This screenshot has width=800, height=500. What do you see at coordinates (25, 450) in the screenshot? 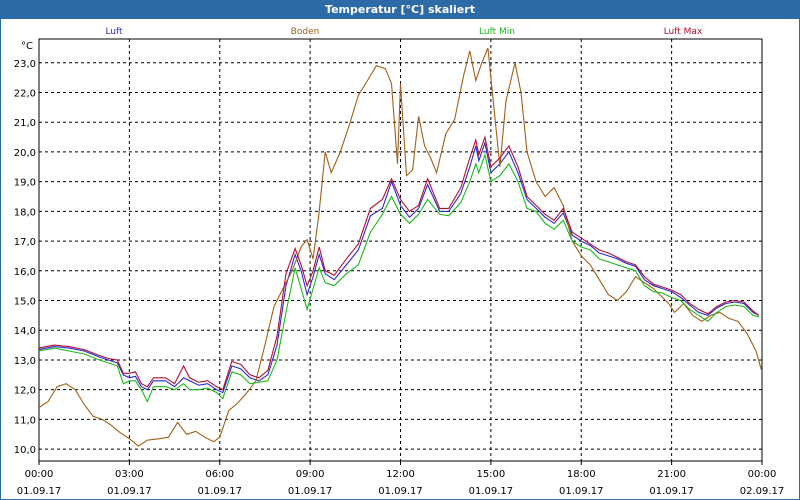
I see `y-tick-label: 10,0` at bounding box center [25, 450].